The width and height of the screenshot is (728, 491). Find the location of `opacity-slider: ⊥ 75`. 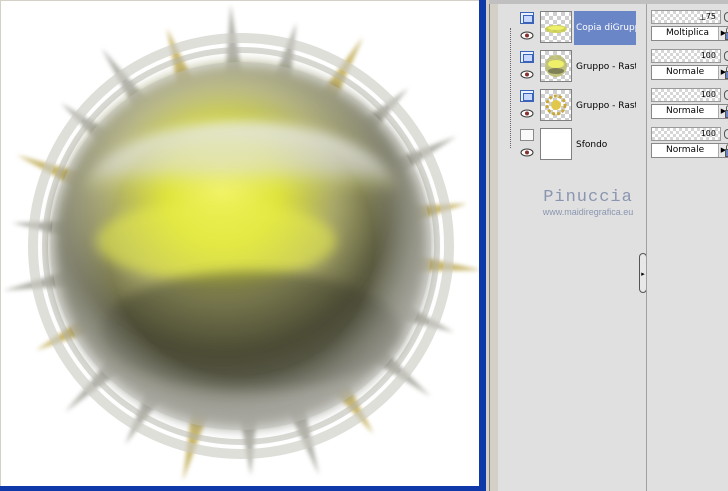

opacity-slider: ⊥ 75 is located at coordinates (686, 17).